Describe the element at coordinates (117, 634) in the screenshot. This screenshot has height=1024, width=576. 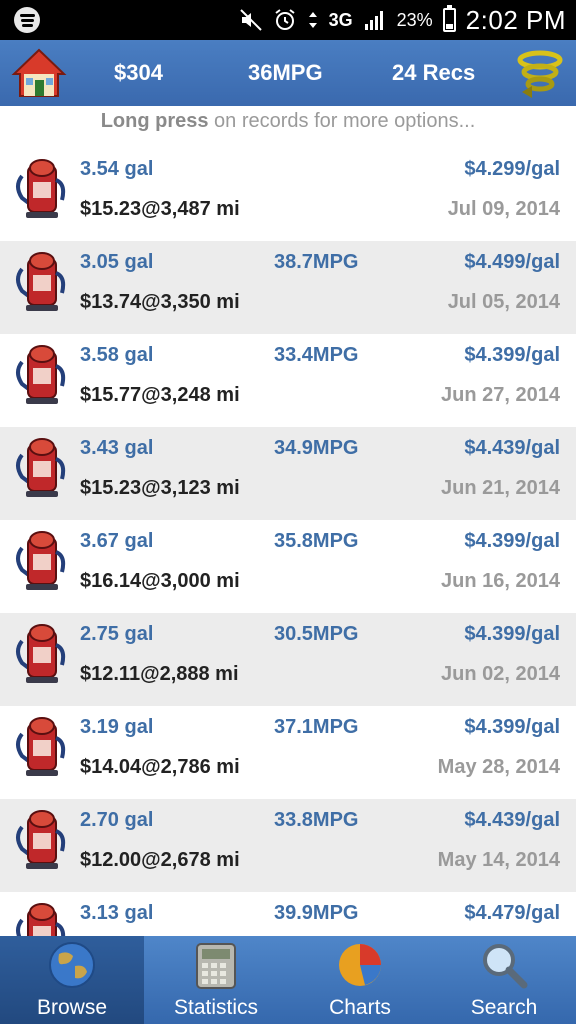
I see `record-gallons: 2.75 gal` at that location.